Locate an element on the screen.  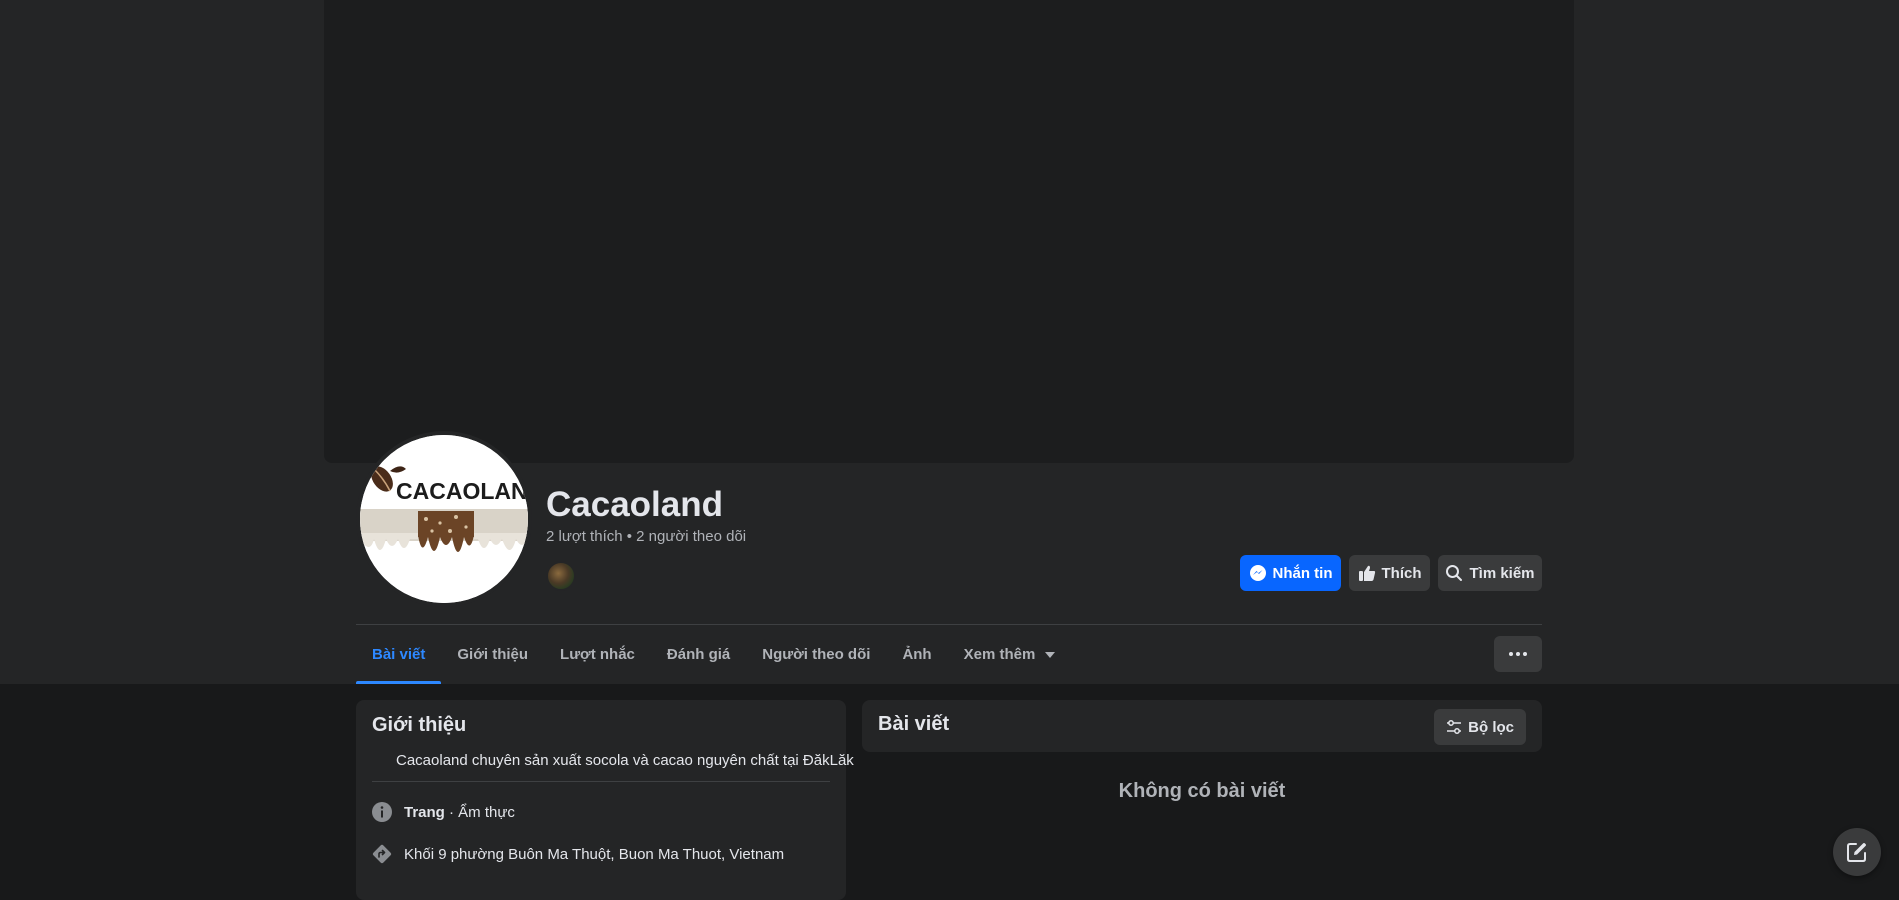
page-avatar: CACAOLAND is located at coordinates (444, 519).